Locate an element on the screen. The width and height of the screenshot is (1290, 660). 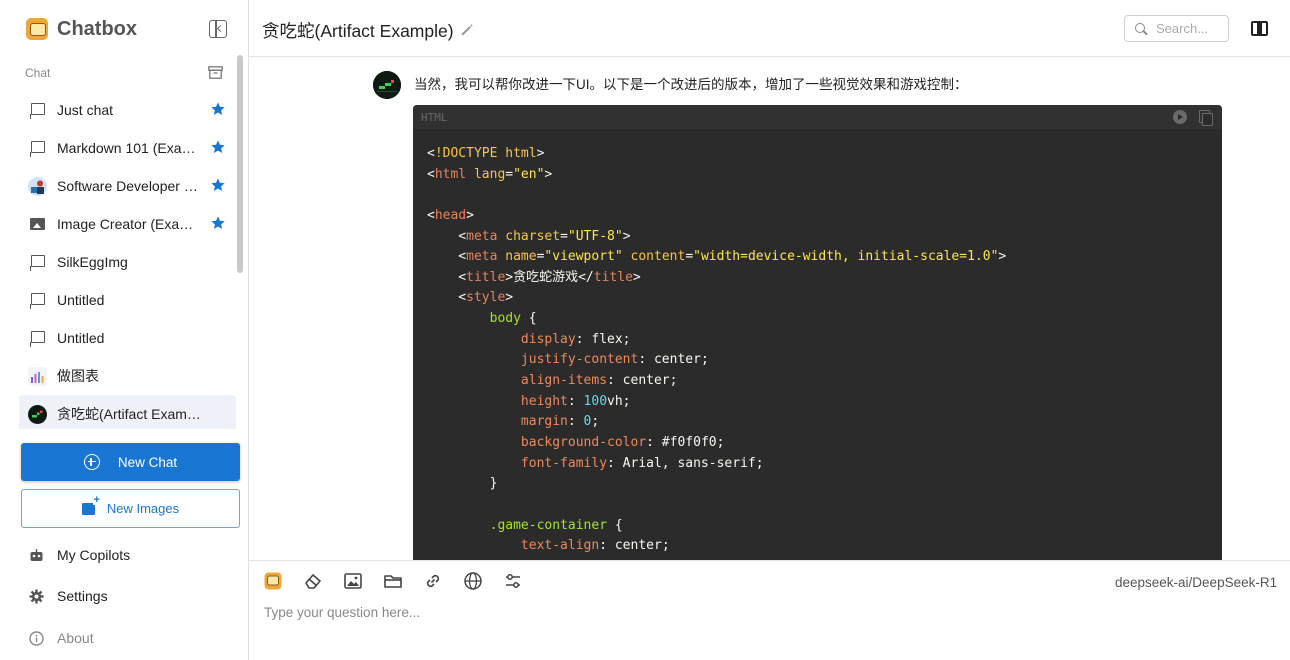
assistant-avatar is located at coordinates (387, 85).